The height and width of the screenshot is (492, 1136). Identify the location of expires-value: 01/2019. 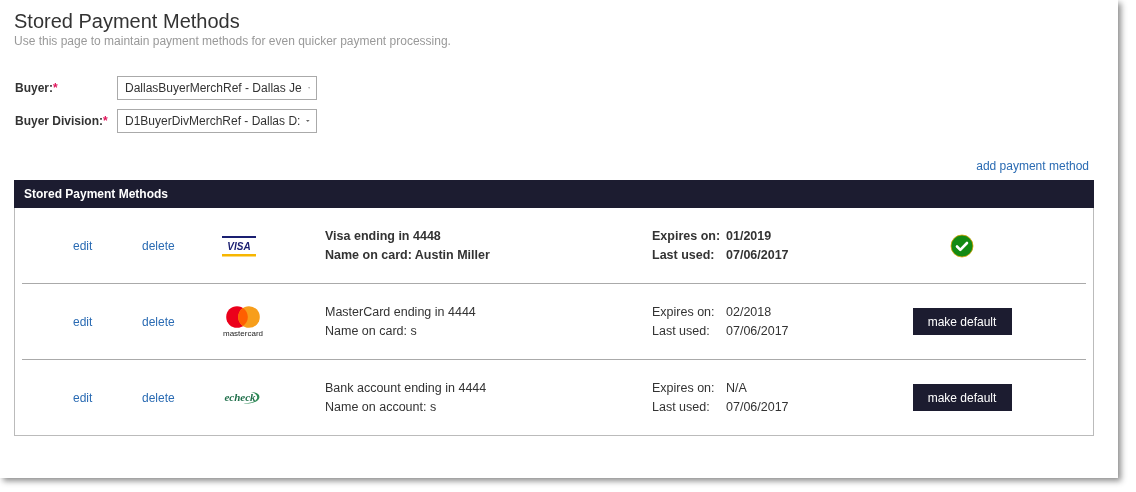
(749, 236).